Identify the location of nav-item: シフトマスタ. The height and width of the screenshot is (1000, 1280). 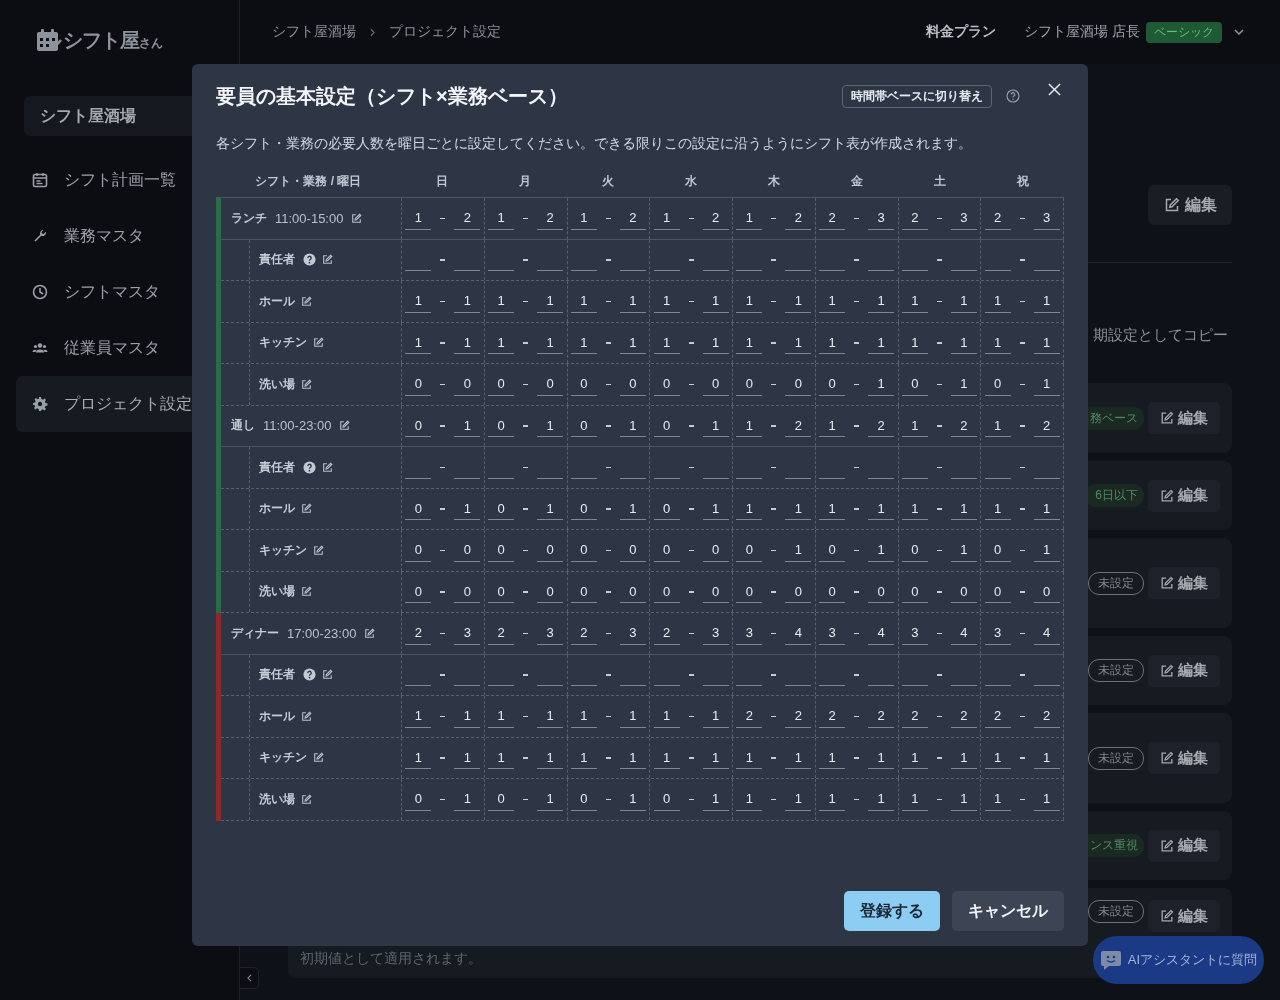
(127, 292).